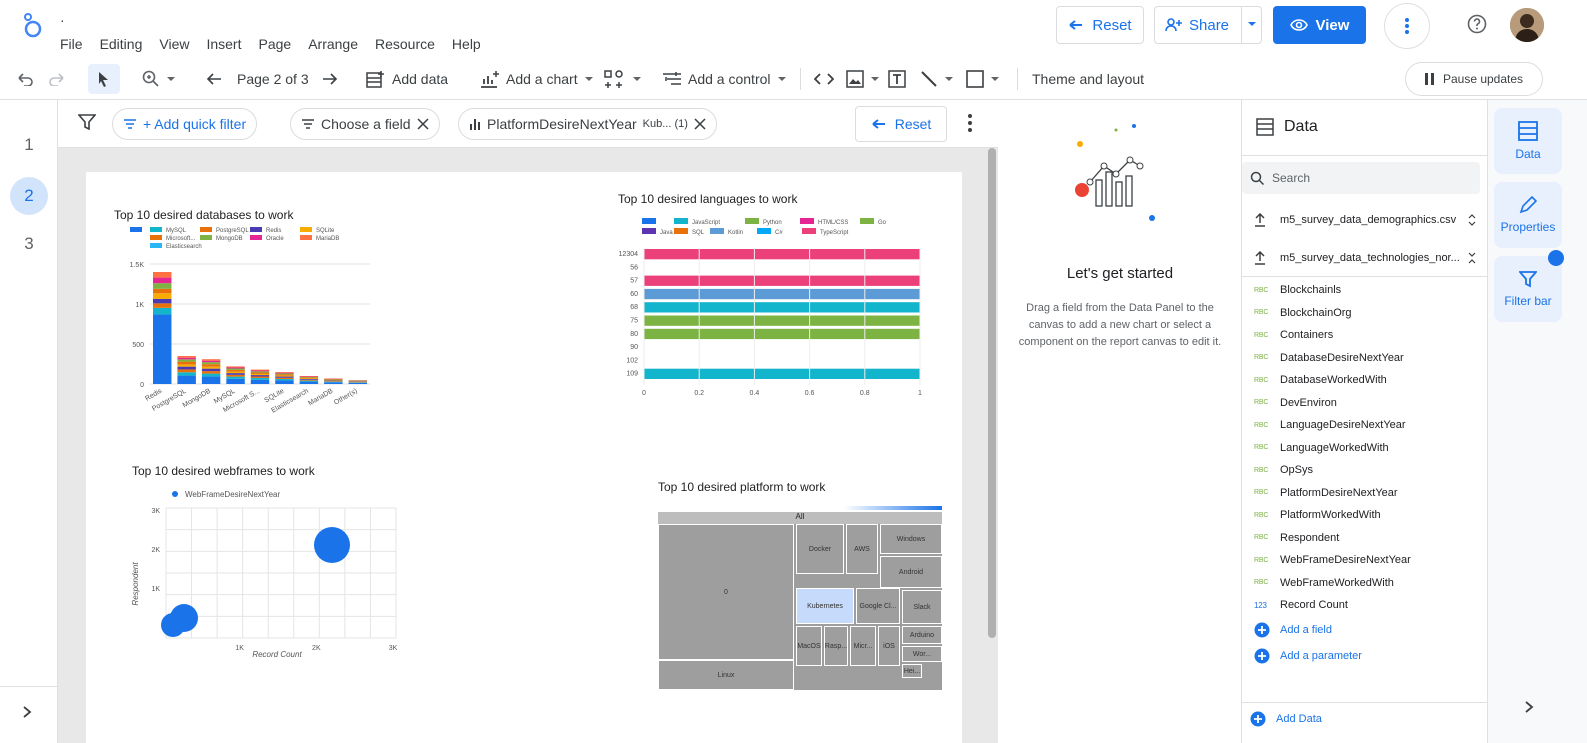 The height and width of the screenshot is (743, 1587). Describe the element at coordinates (1293, 630) in the screenshot. I see `add-field-button: Add a field` at that location.